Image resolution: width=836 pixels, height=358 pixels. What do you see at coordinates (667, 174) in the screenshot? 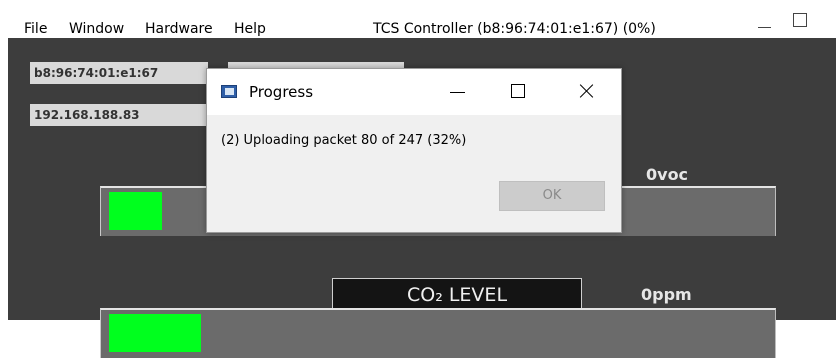
I see `voc-value: 0voc` at bounding box center [667, 174].